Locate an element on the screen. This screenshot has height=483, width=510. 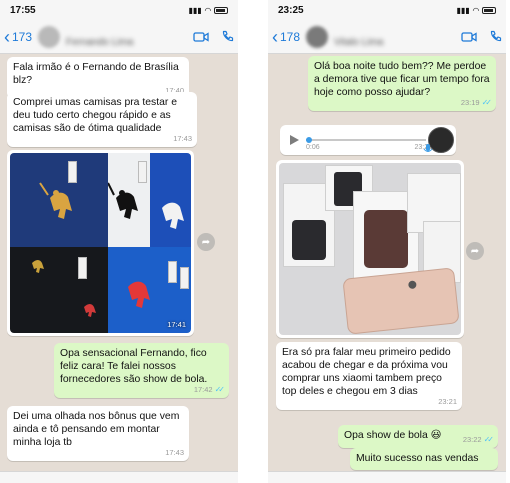
black-shirt is located at coordinates (59, 290).